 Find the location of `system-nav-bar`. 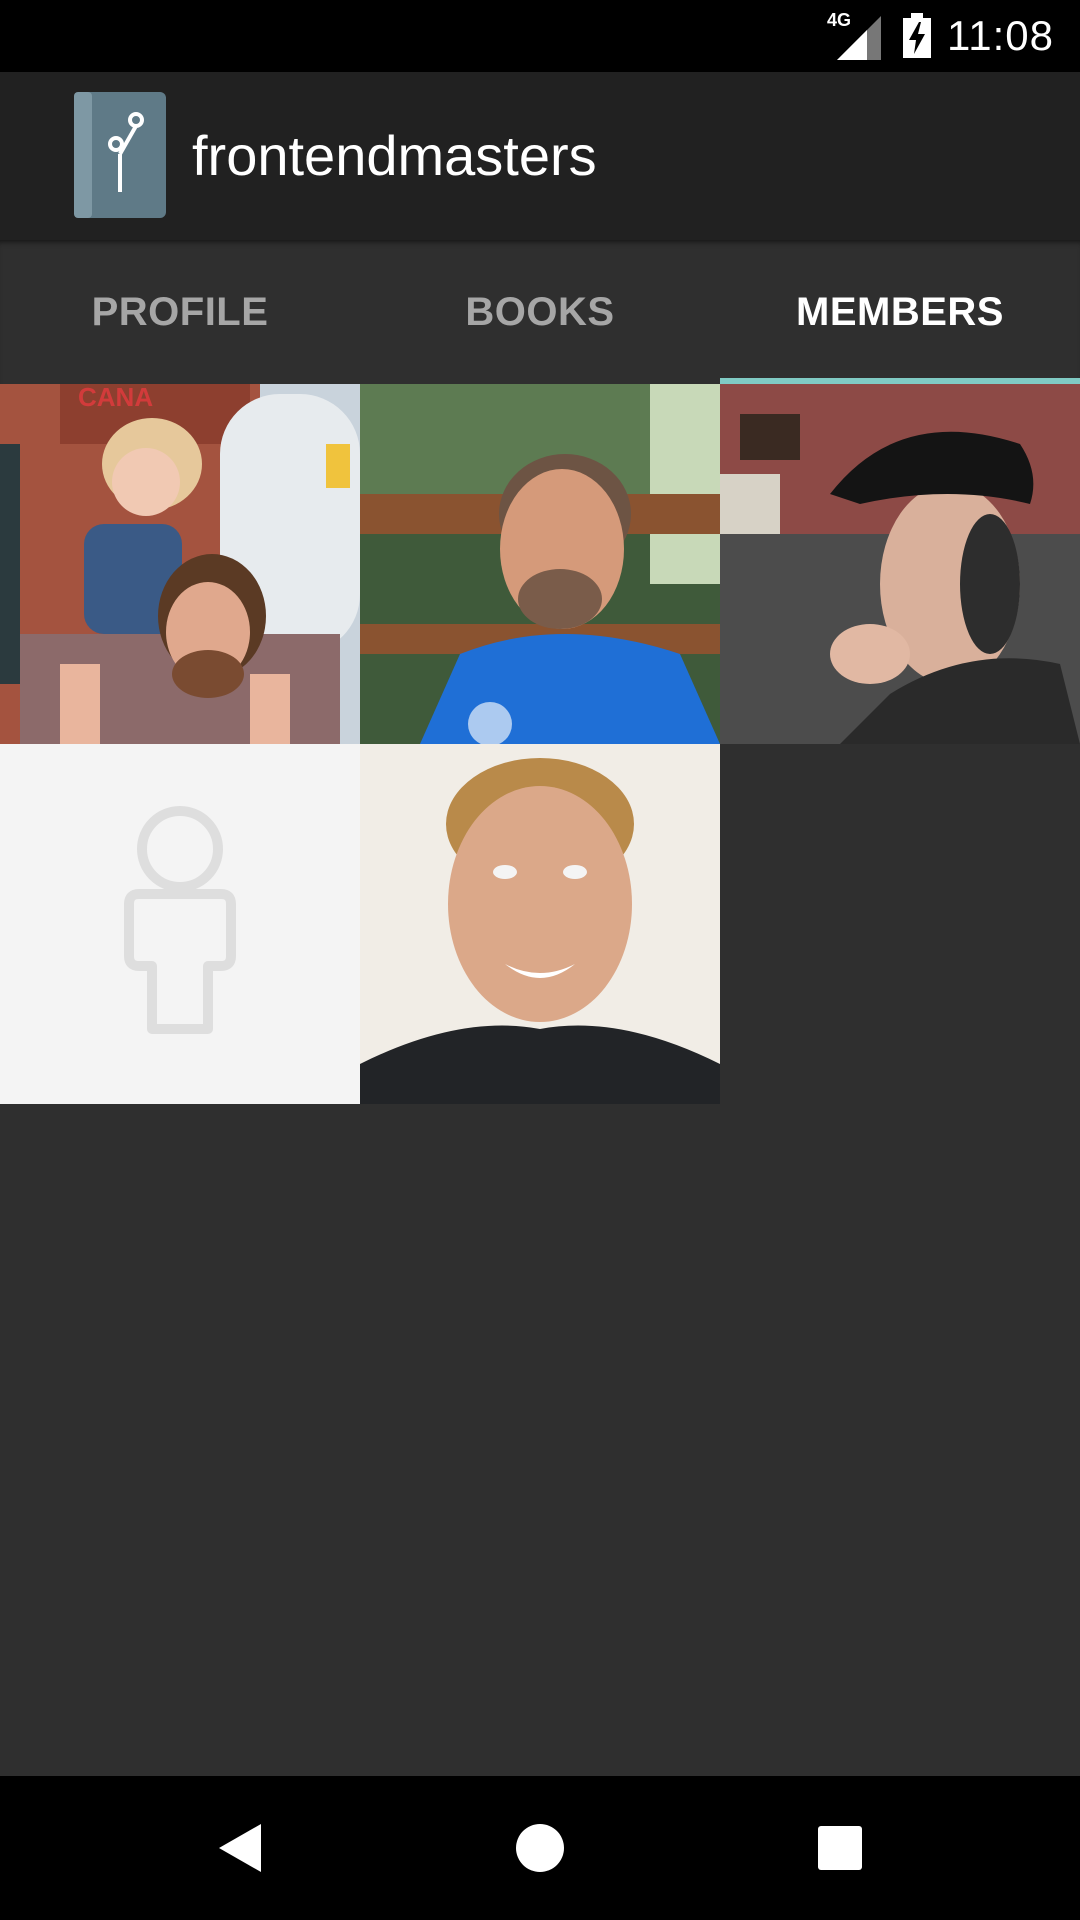

system-nav-bar is located at coordinates (540, 1848).